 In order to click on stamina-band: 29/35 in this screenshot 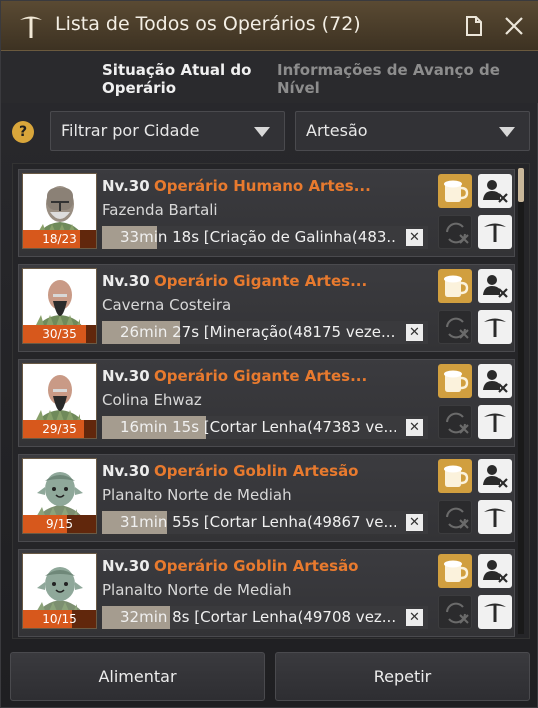, I will do `click(59, 429)`.